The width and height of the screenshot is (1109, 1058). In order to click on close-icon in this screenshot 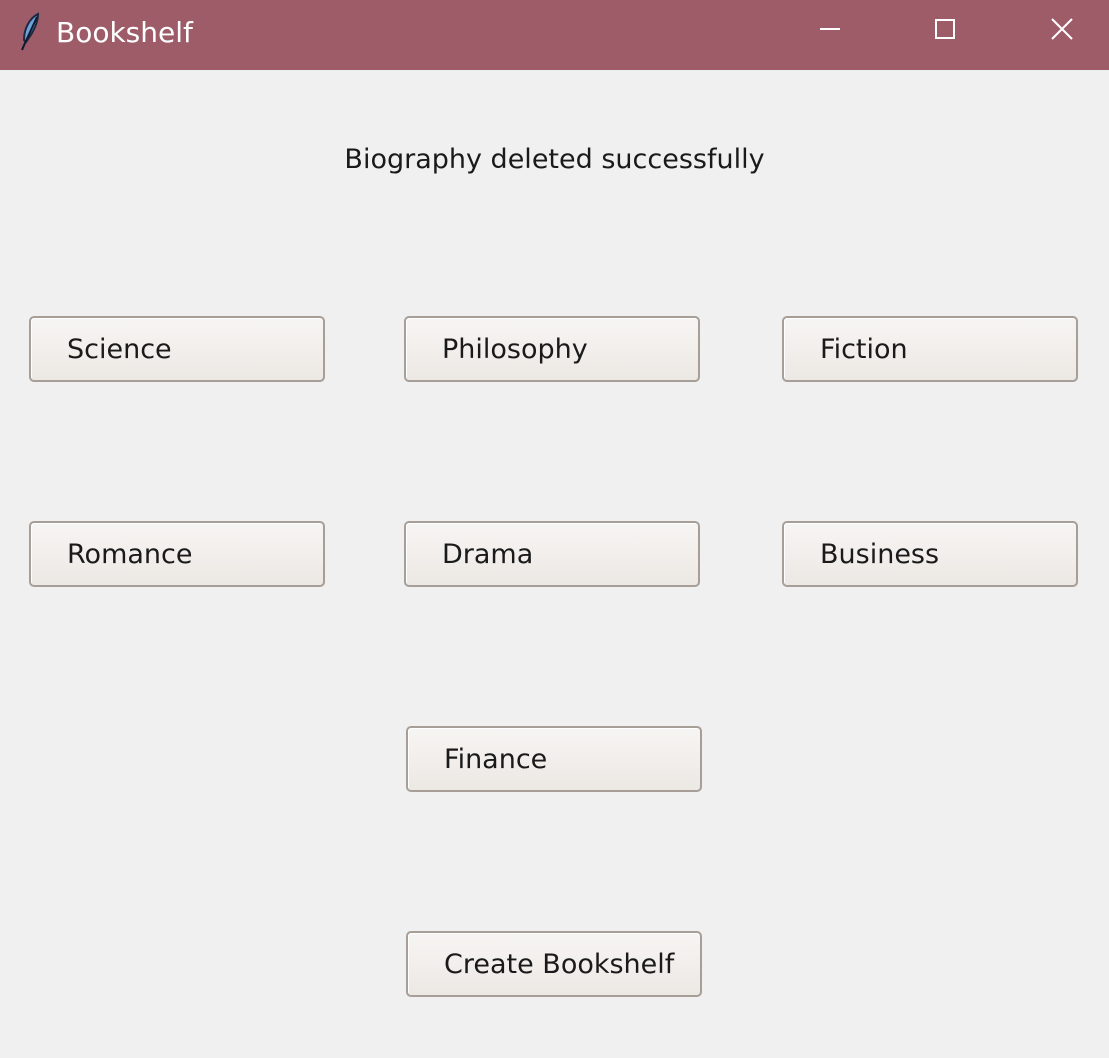, I will do `click(1062, 31)`.